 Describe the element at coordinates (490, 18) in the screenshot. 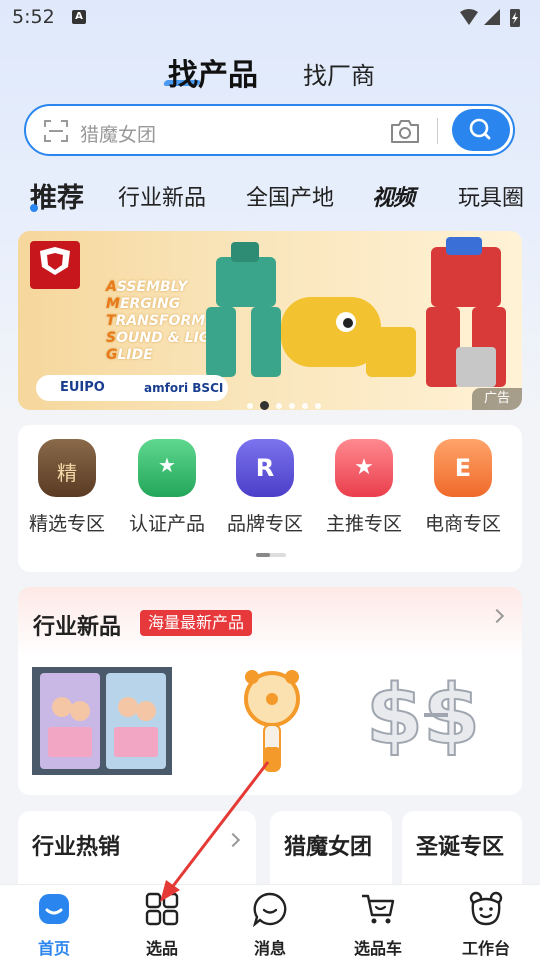

I see `system-status-icons` at that location.